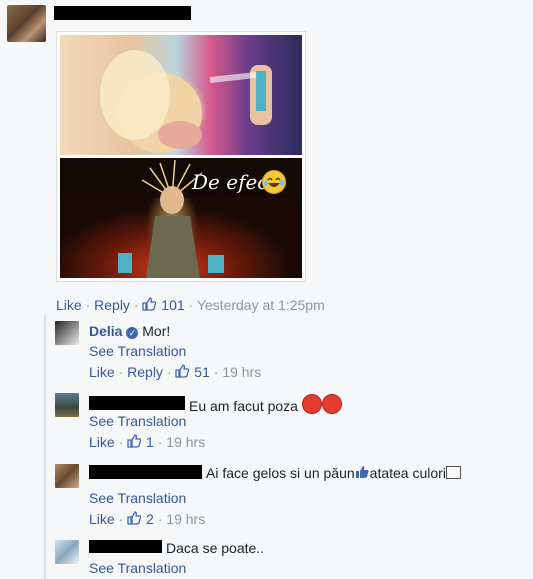 The height and width of the screenshot is (579, 533). I want to click on reply-thread-rule, so click(45, 447).